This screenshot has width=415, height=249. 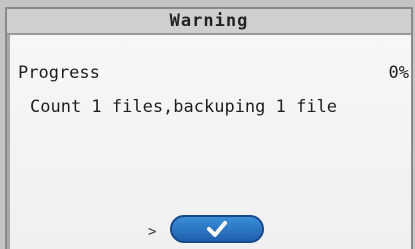 I want to click on mouse-cursor-icon: >, so click(x=152, y=232).